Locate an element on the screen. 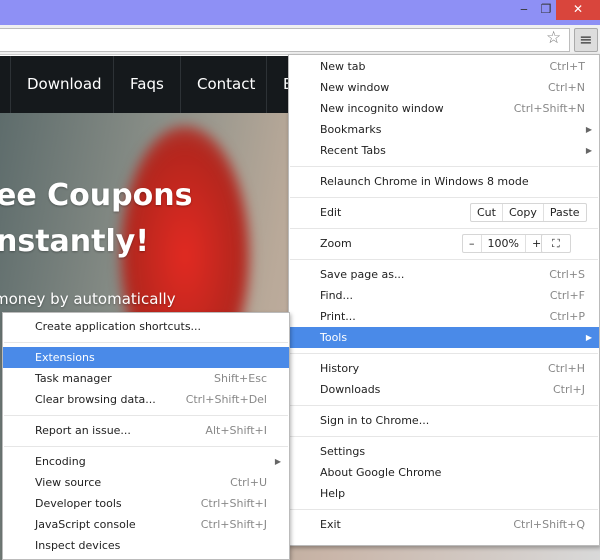 This screenshot has width=600, height=560. menu-item-label: New incognito window is located at coordinates (382, 108).